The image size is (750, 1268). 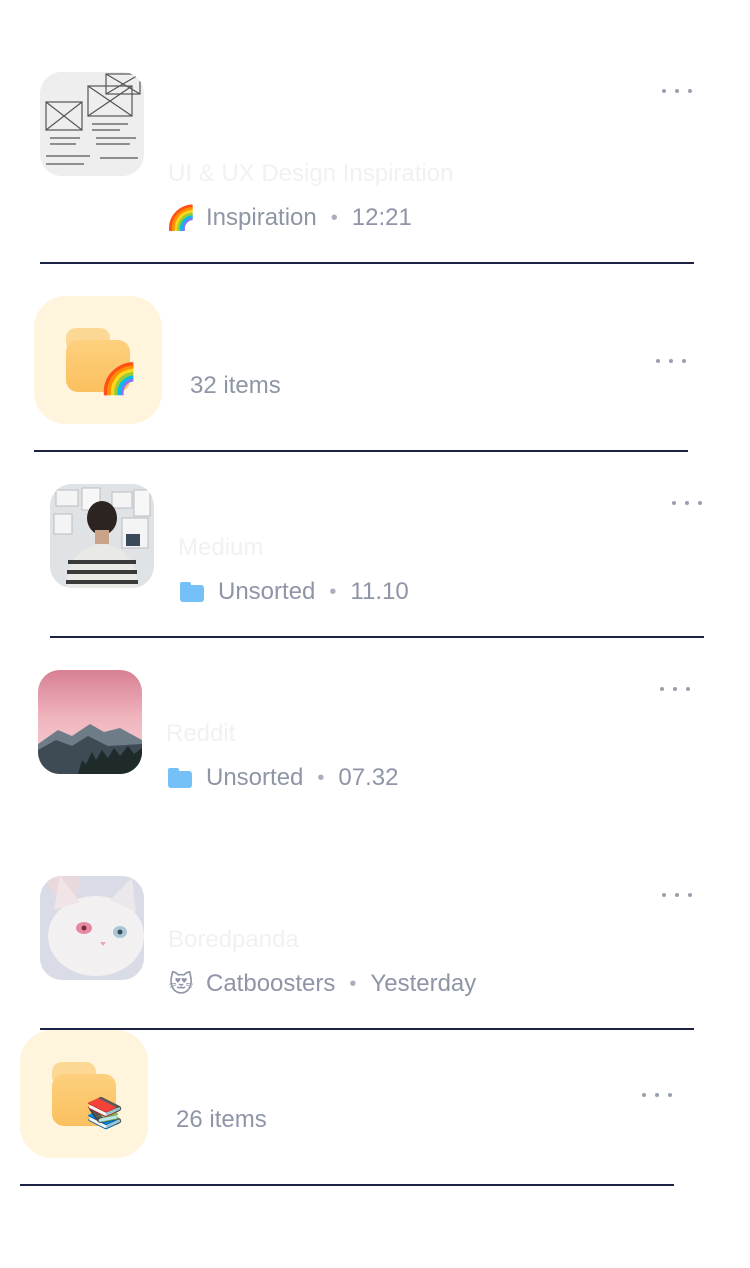 I want to click on item-count: 32 items, so click(x=235, y=385).